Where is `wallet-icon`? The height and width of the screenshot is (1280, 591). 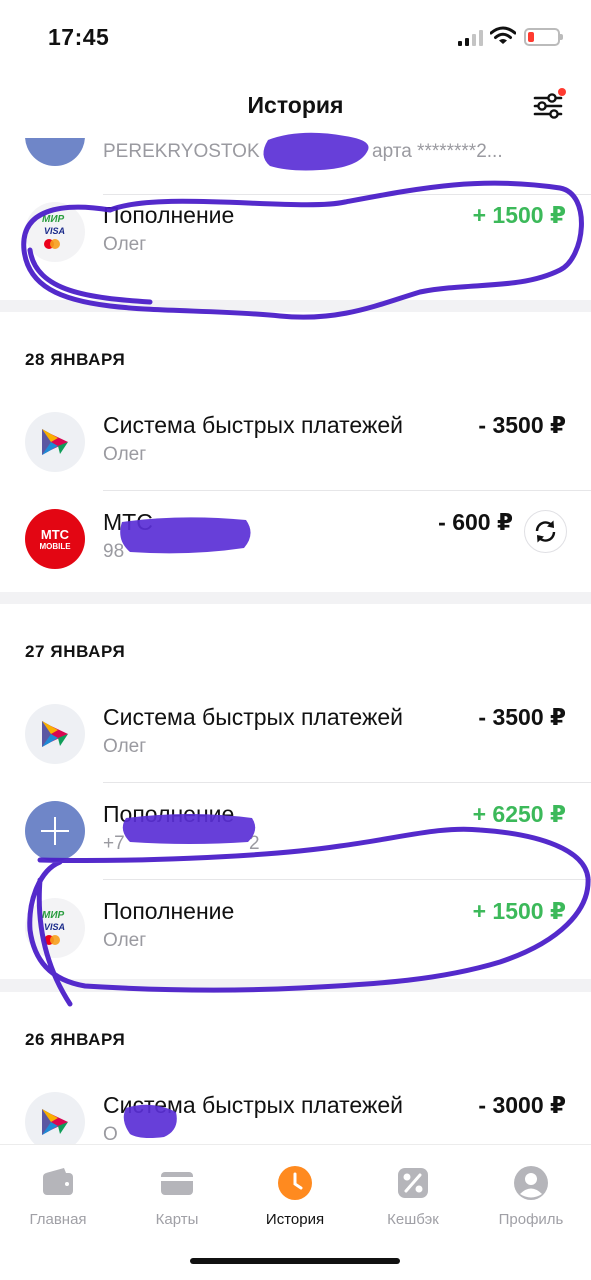 wallet-icon is located at coordinates (58, 1181).